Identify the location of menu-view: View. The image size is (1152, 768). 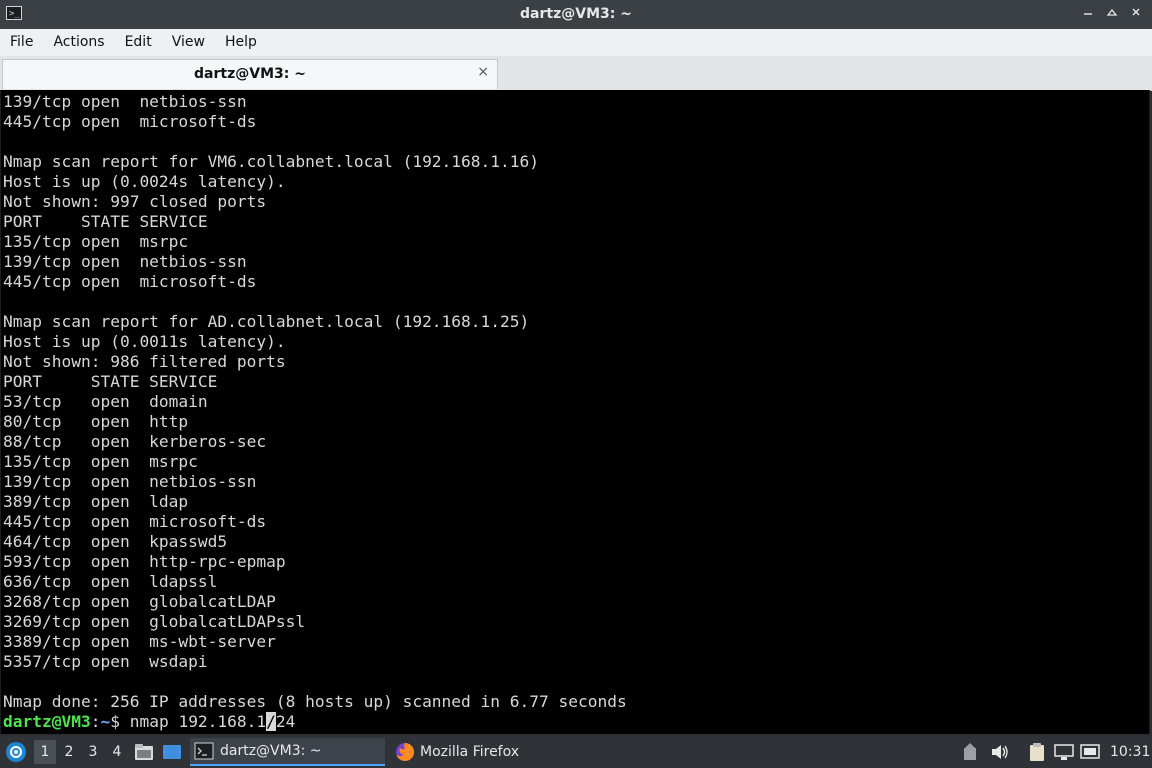
(188, 42).